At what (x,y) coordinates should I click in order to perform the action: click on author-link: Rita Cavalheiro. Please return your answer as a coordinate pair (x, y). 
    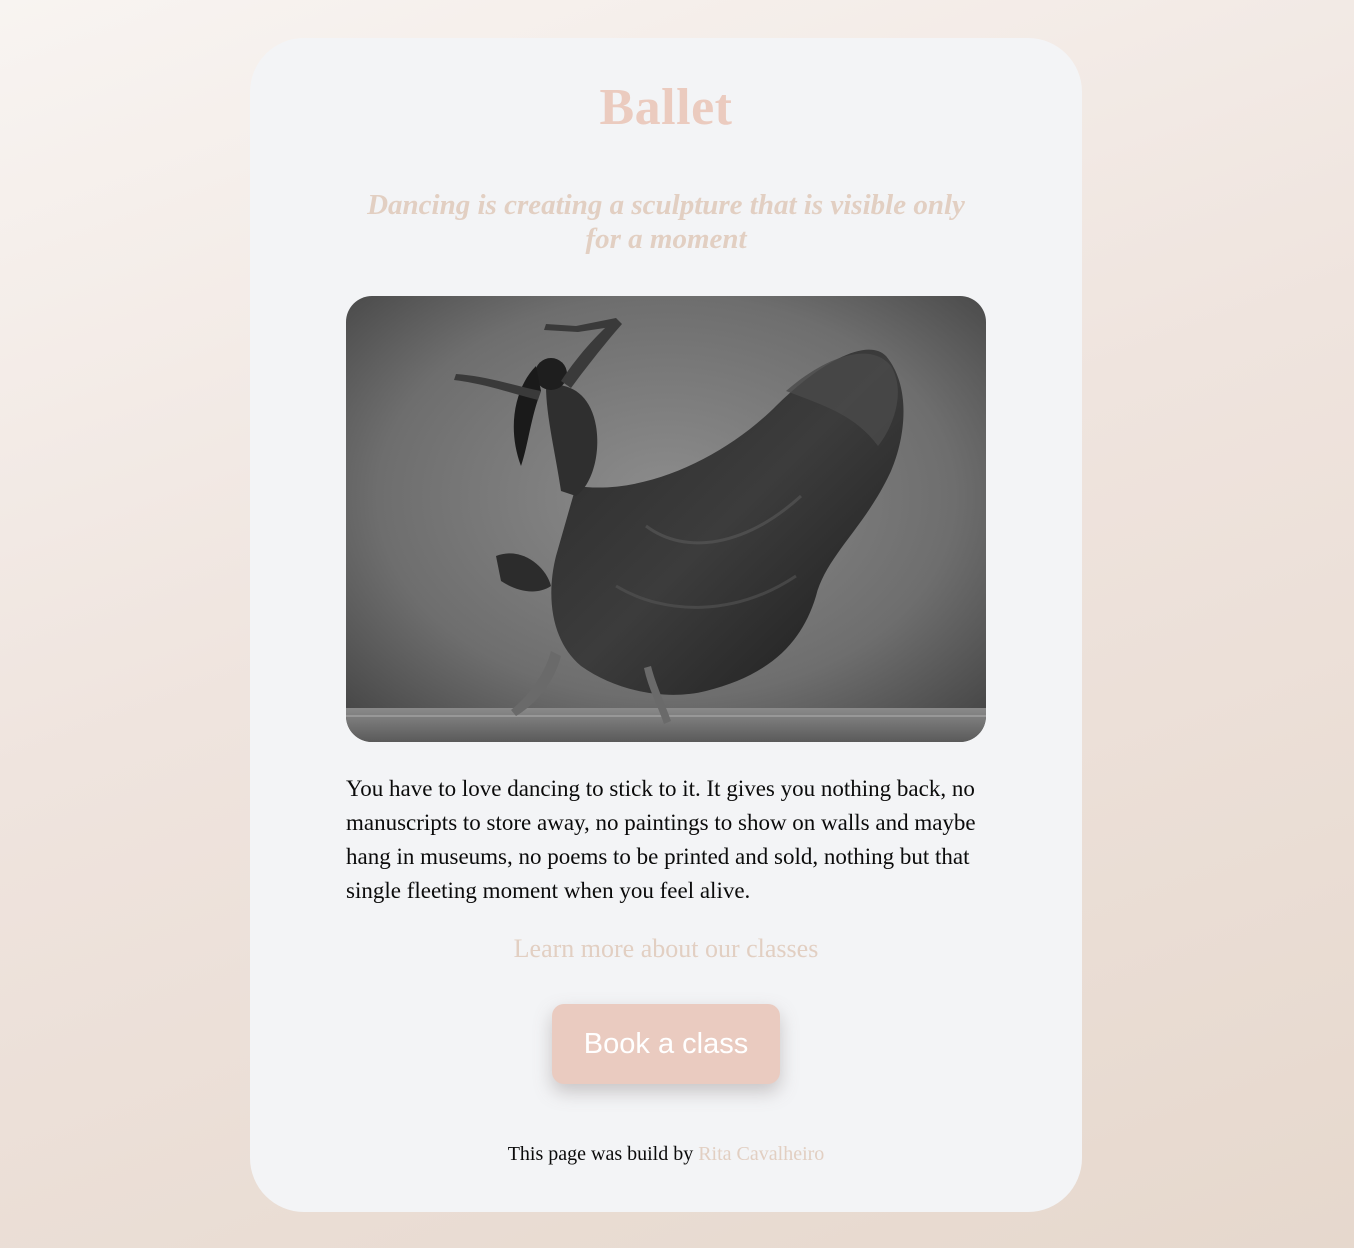
    Looking at the image, I should click on (761, 1154).